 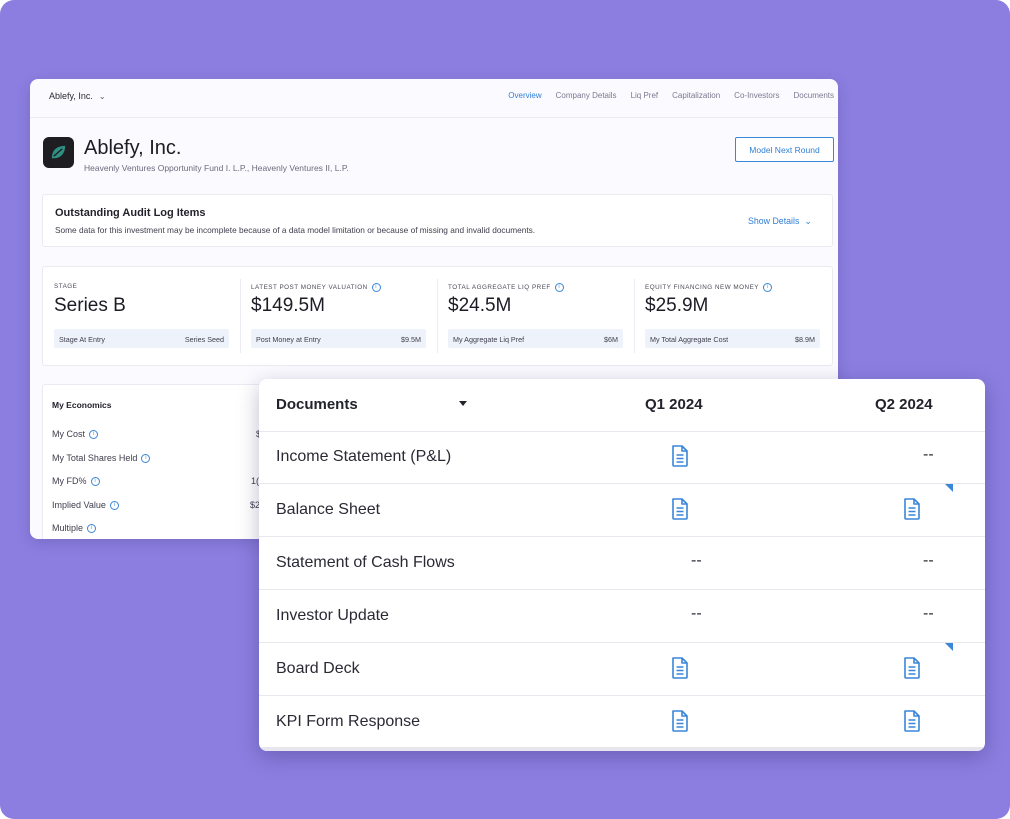 I want to click on model-next-round-button: Model Next Round, so click(x=784, y=149).